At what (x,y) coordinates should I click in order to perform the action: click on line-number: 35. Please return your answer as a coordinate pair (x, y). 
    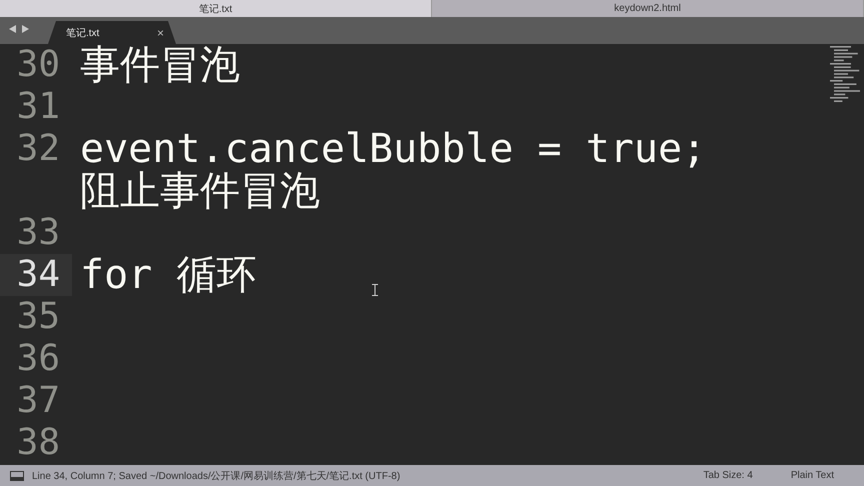
    Looking at the image, I should click on (38, 317).